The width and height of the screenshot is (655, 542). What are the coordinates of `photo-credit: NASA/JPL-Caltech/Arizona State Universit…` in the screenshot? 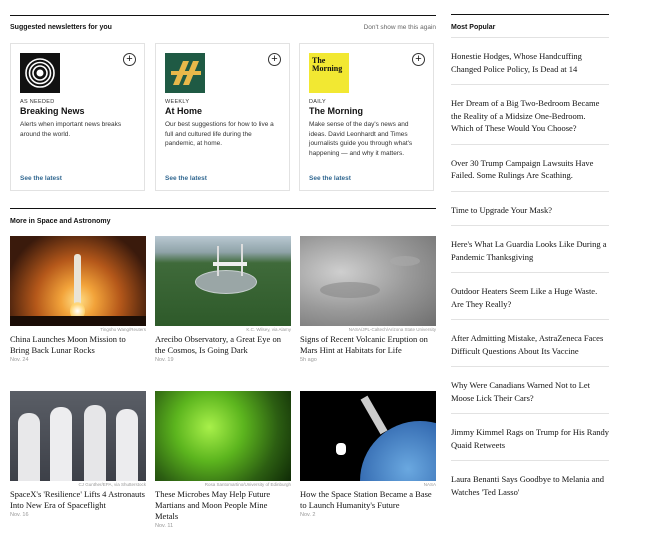 It's located at (392, 329).